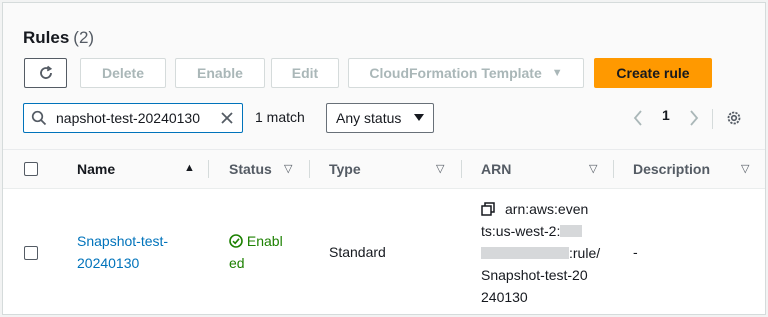 The width and height of the screenshot is (768, 317). Describe the element at coordinates (635, 252) in the screenshot. I see `rule-description: -` at that location.